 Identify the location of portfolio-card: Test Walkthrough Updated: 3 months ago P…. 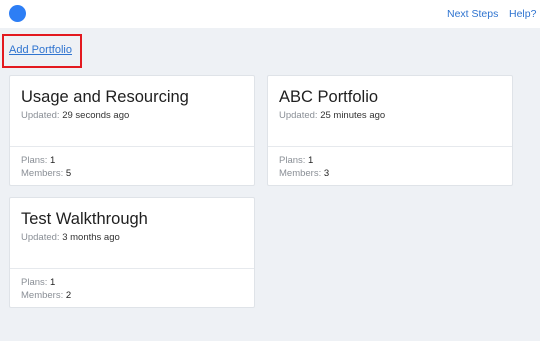
(132, 252).